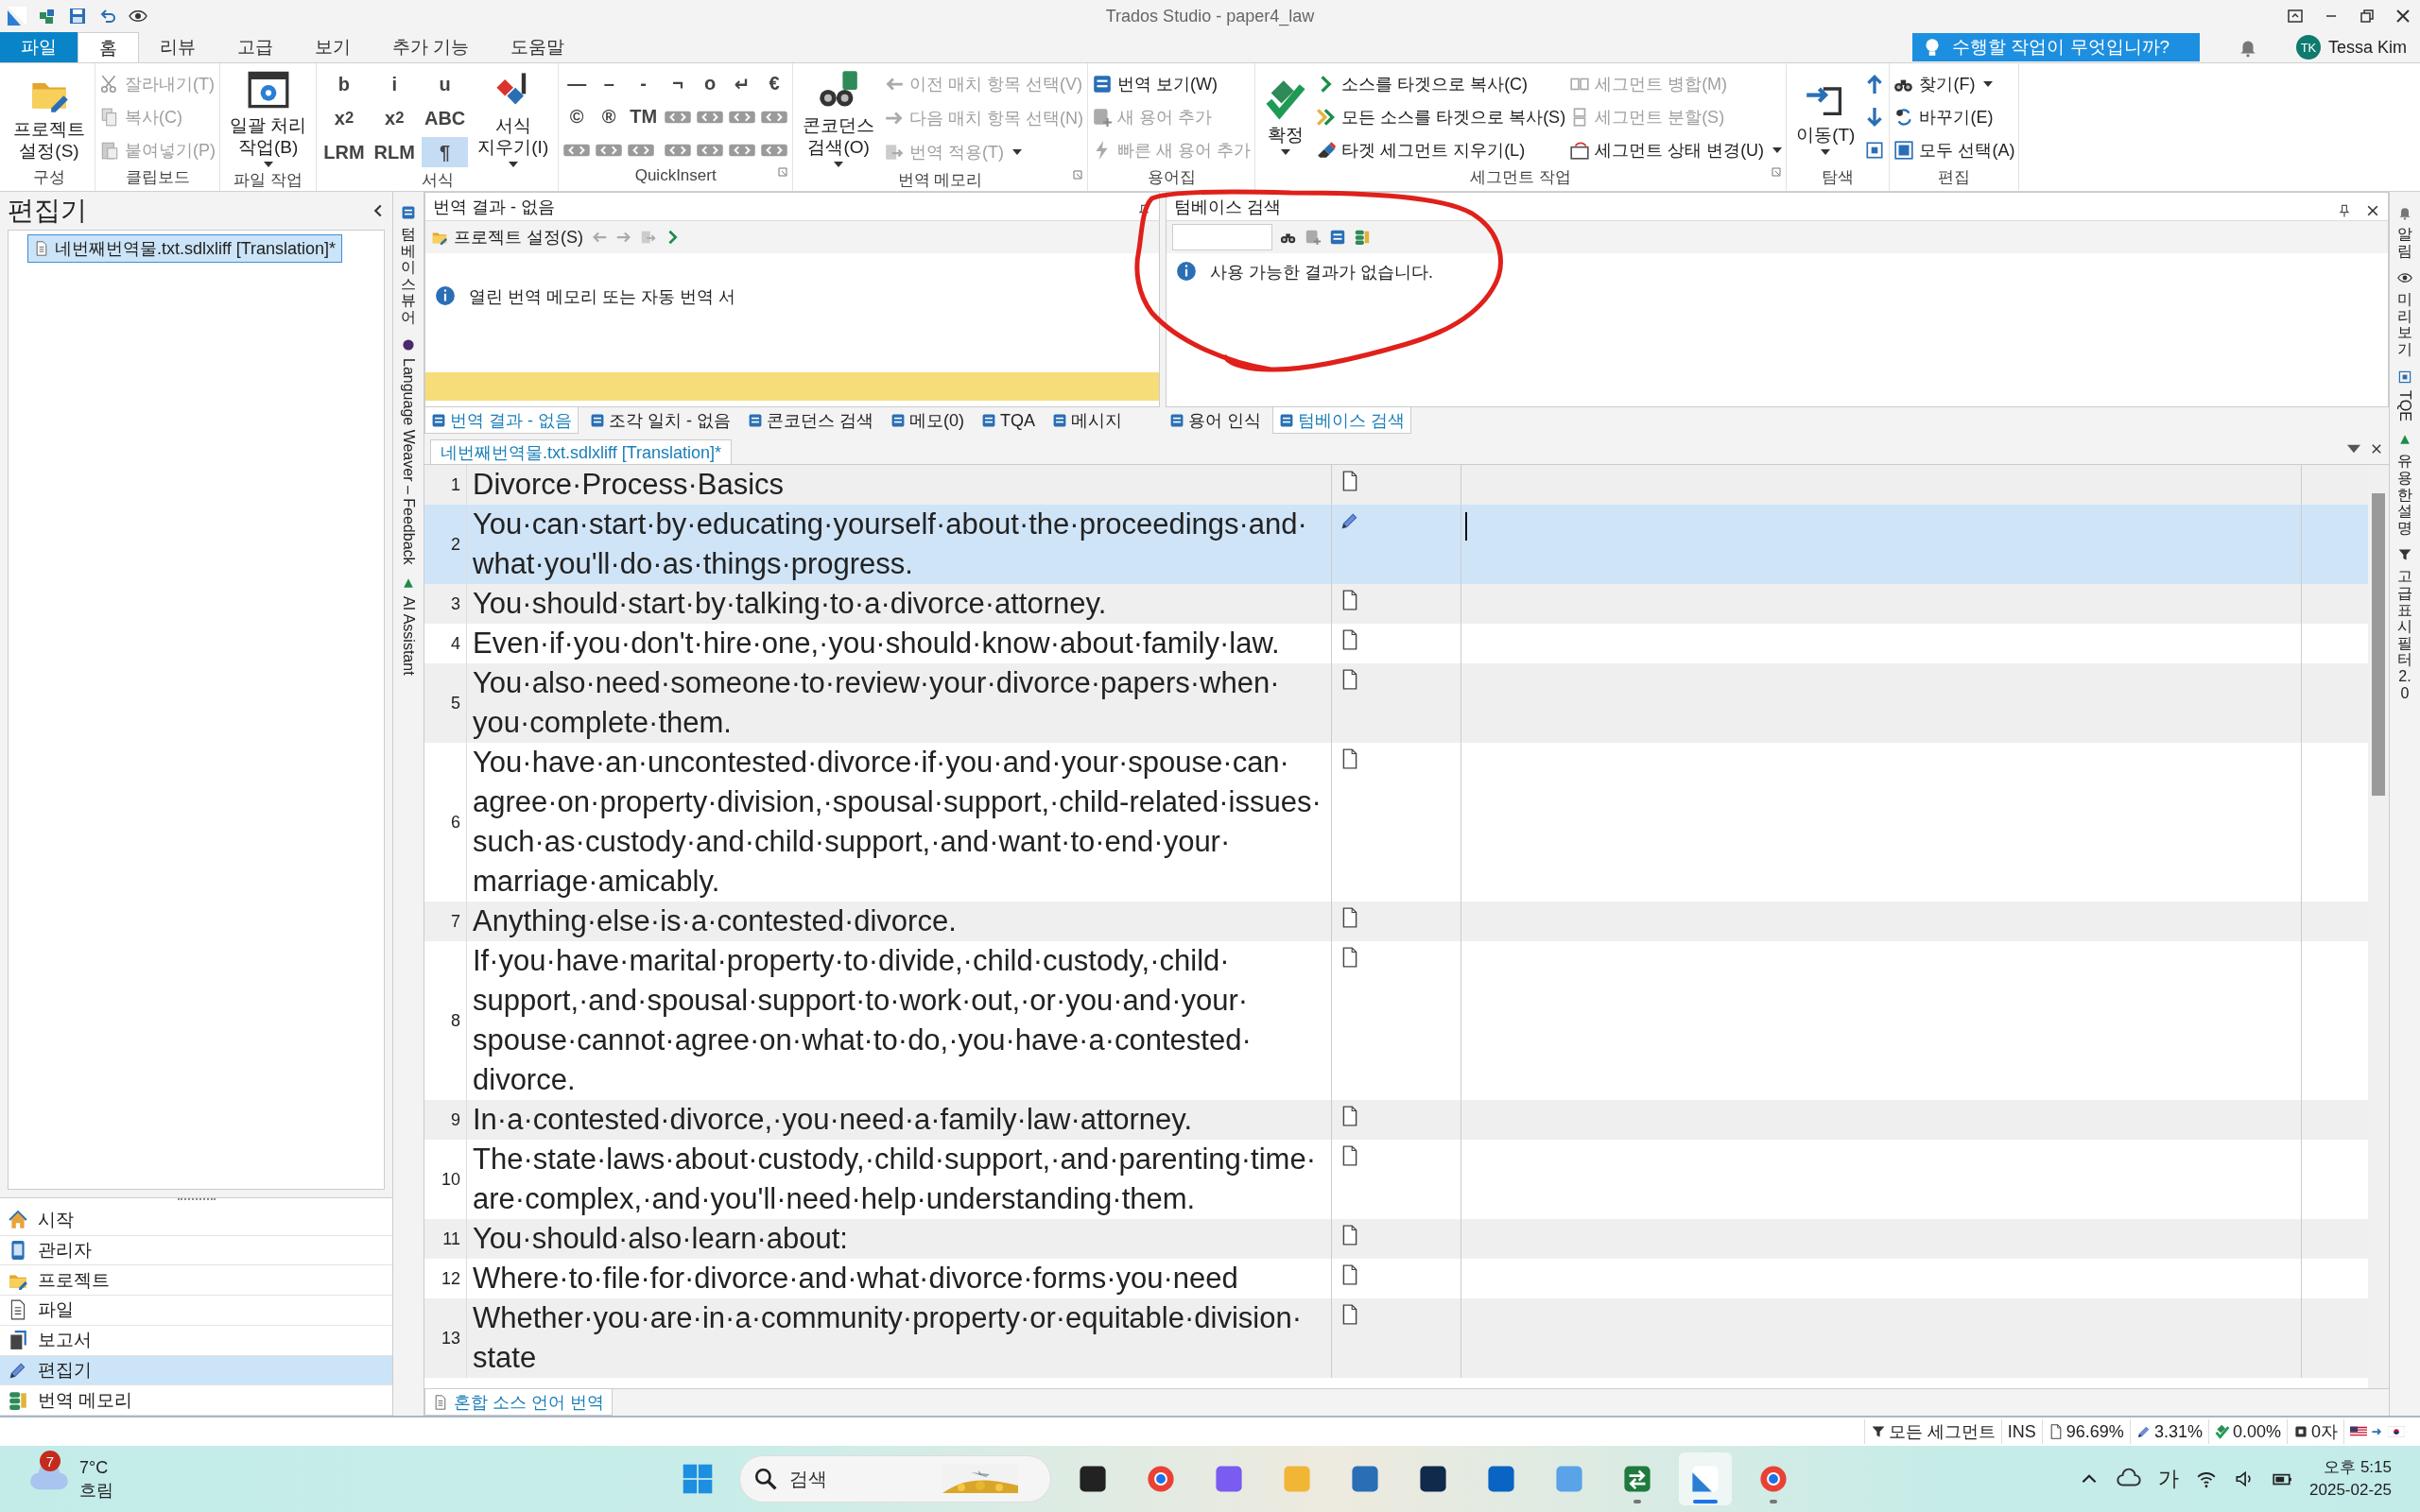 The width and height of the screenshot is (2420, 1512). I want to click on format-button: RLM, so click(394, 152).